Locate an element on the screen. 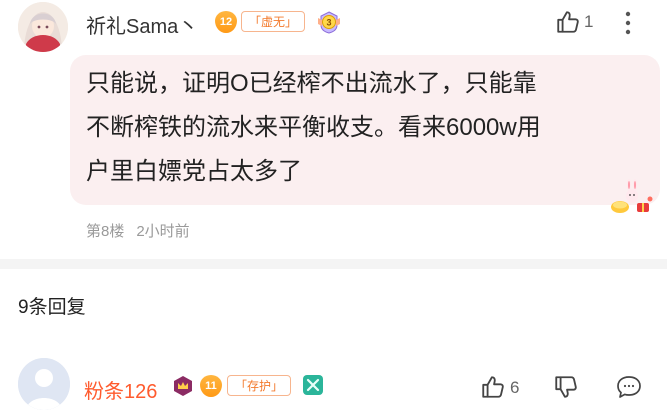 The width and height of the screenshot is (667, 410). reply-count: 9条回复 is located at coordinates (52, 305).